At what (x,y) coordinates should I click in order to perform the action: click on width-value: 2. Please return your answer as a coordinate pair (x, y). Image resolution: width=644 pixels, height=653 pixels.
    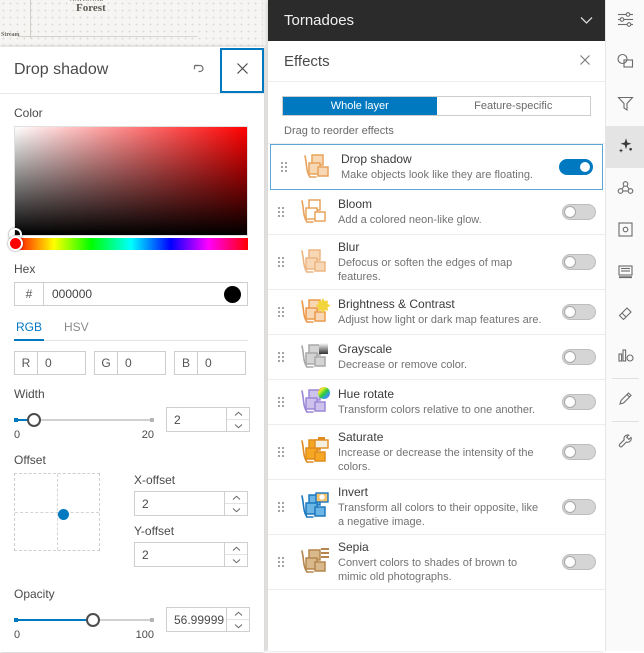
    Looking at the image, I should click on (196, 419).